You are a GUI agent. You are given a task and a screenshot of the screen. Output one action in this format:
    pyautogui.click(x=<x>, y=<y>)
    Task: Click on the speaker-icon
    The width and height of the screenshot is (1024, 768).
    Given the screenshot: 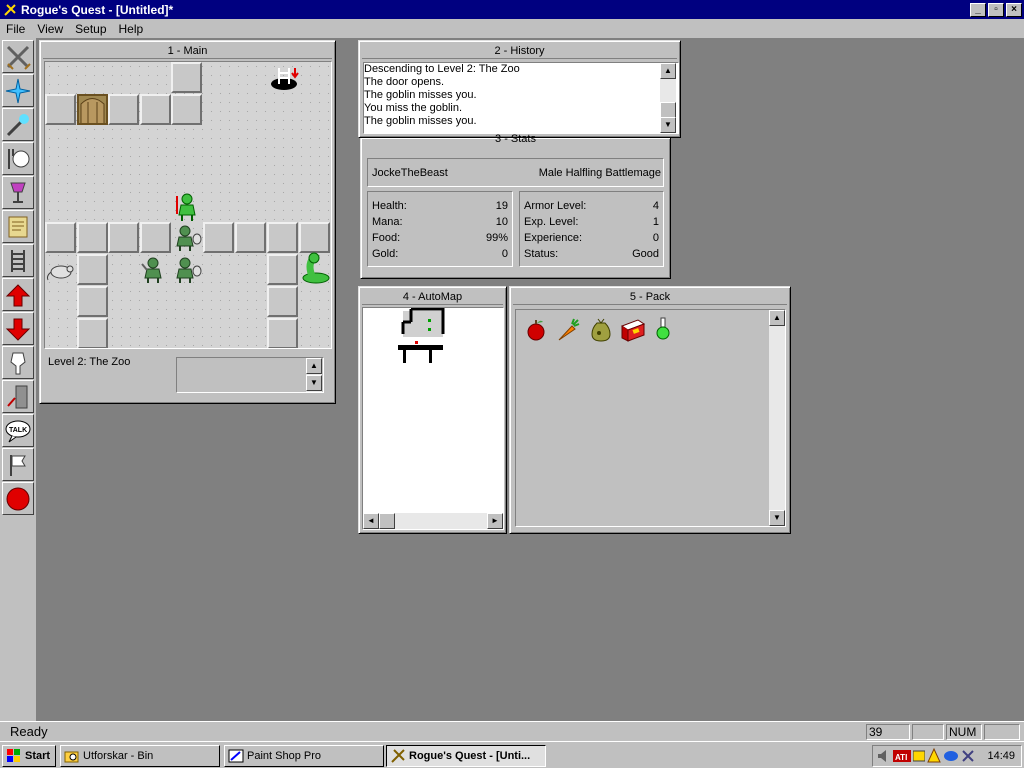 What is the action you would take?
    pyautogui.click(x=883, y=757)
    